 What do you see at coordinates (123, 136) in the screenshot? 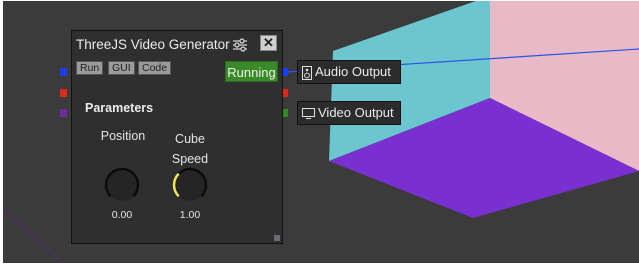
I see `param-label-position: Position` at bounding box center [123, 136].